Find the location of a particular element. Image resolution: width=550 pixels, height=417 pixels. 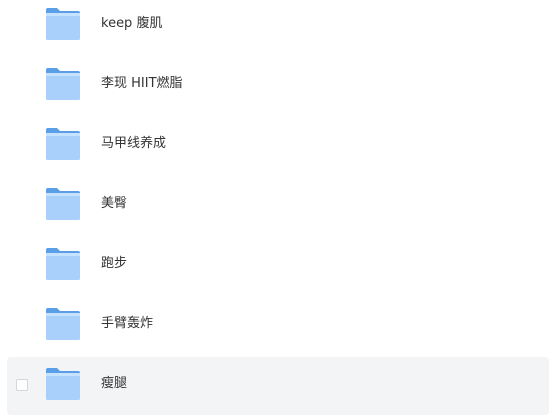

folder-name: 跑步 is located at coordinates (114, 263).